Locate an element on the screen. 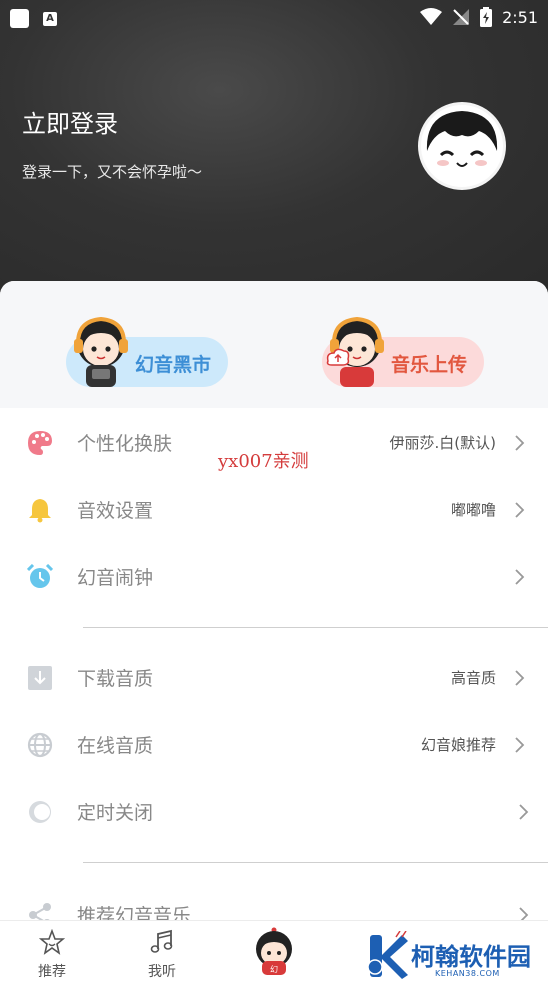  girl-headphones-icon is located at coordinates (101, 351).